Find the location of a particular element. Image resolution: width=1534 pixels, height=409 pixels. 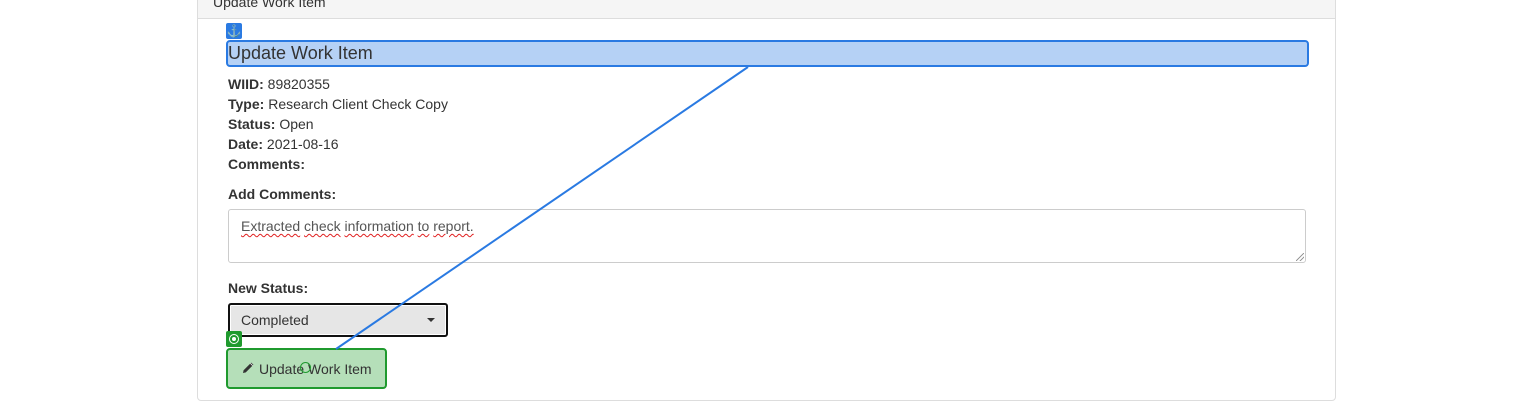

type-label: Type: is located at coordinates (246, 104).